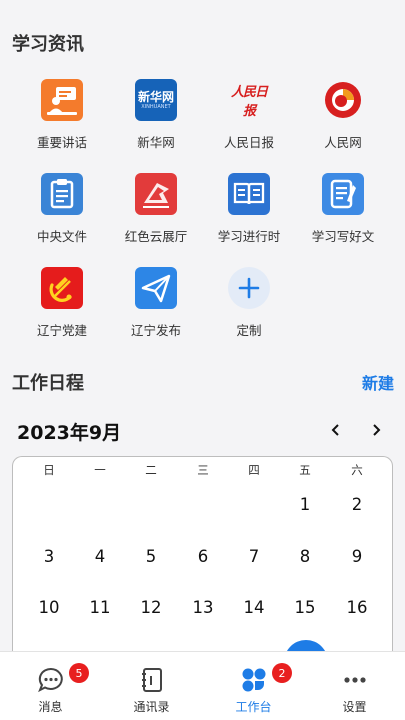 The height and width of the screenshot is (720, 405). I want to click on study-item-label: 学习写好文, so click(343, 236).